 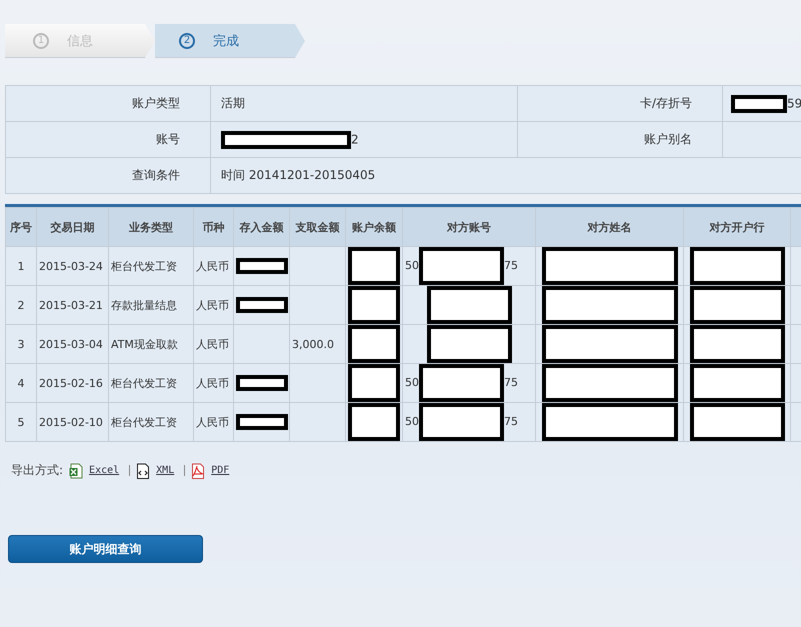 I want to click on cell-text: 2, so click(x=21, y=305).